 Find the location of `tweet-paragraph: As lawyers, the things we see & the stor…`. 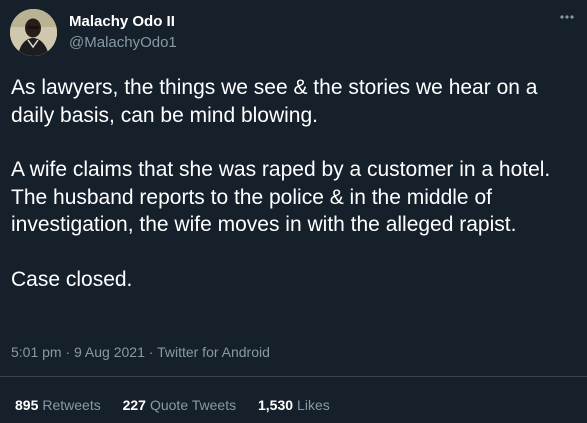

tweet-paragraph: As lawyers, the things we see & the stor… is located at coordinates (274, 101).